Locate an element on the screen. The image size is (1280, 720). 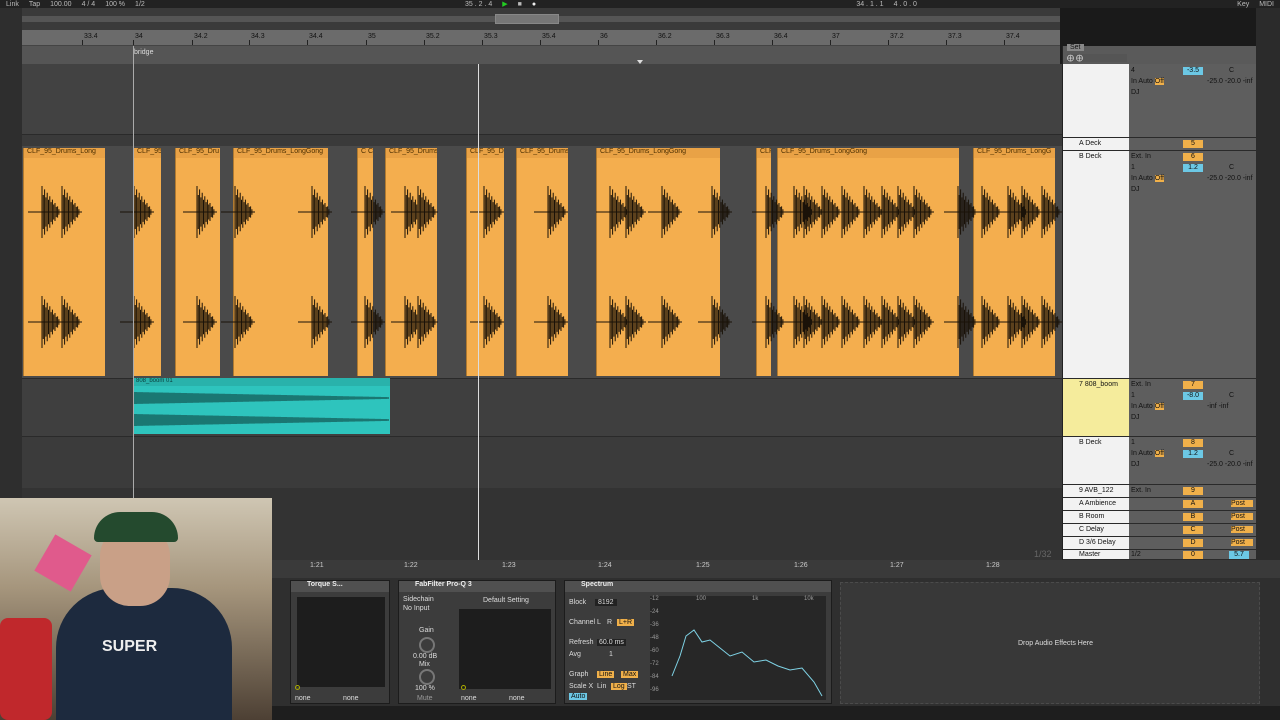
device-torque: Torque S... none none is located at coordinates (340, 642).